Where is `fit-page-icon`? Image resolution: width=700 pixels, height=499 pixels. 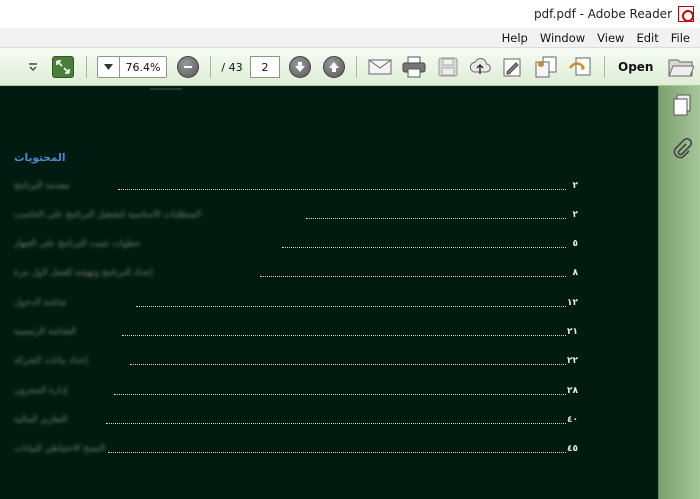
fit-page-icon is located at coordinates (63, 67).